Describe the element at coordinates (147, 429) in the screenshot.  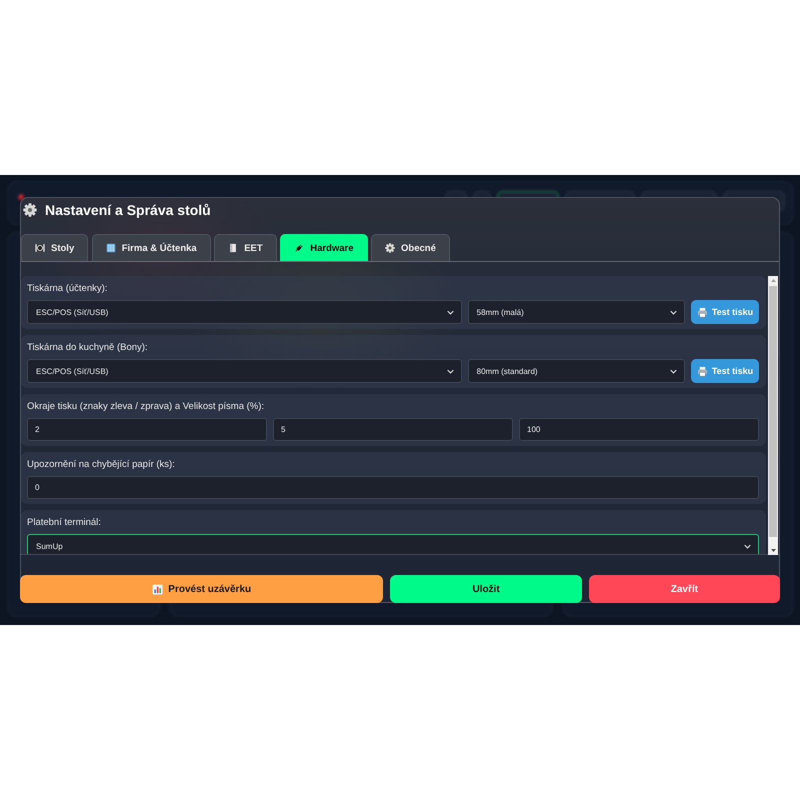
I see `input-field: 2` at that location.